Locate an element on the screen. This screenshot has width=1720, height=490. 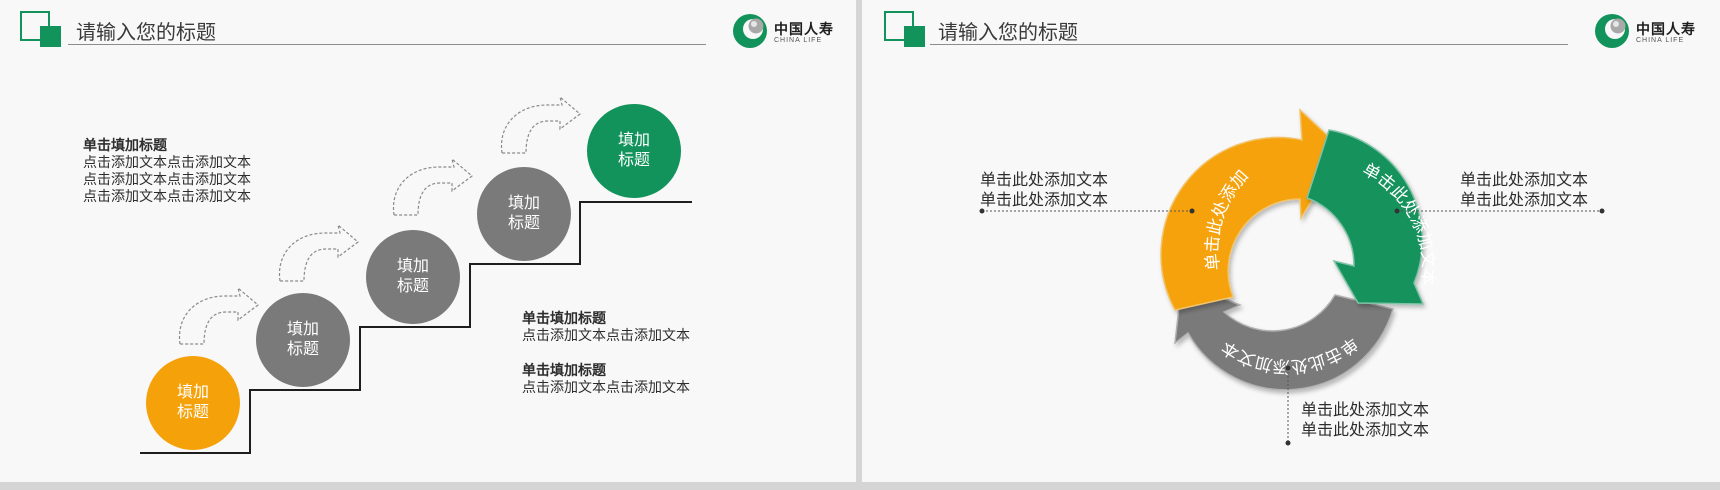
orange-cycle-arrow is located at coordinates (1252, 209).